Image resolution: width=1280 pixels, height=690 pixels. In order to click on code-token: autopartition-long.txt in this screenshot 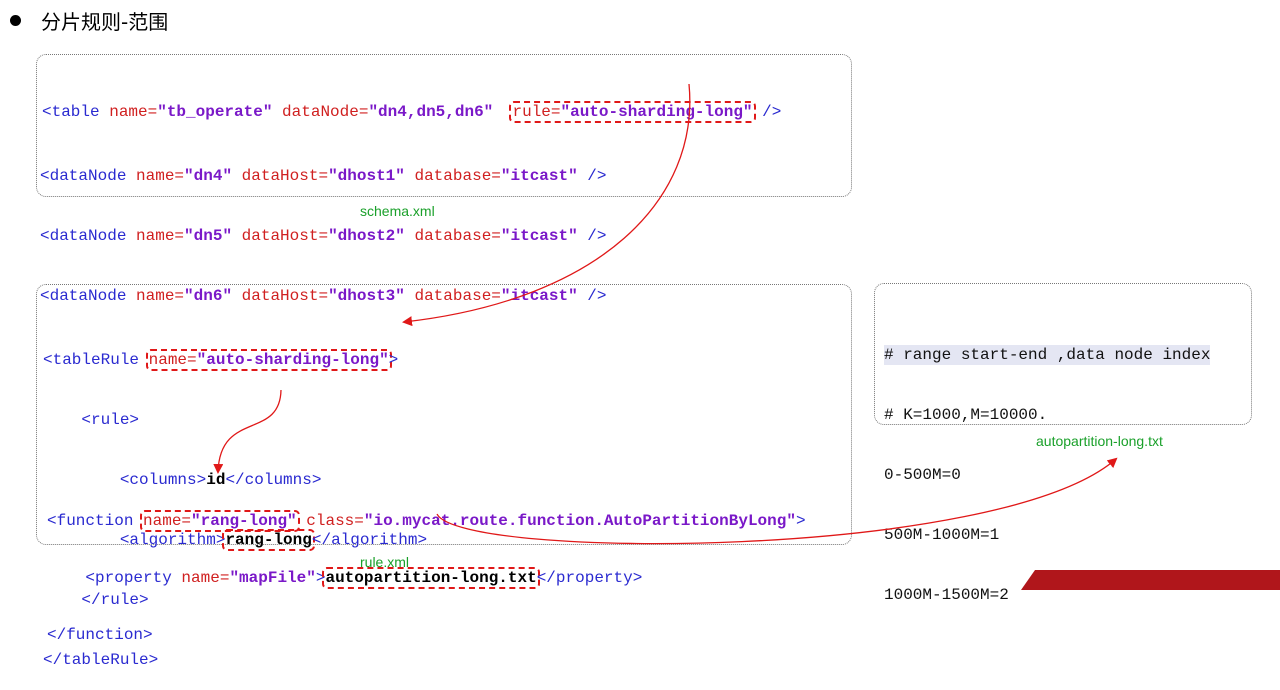, I will do `click(431, 578)`.